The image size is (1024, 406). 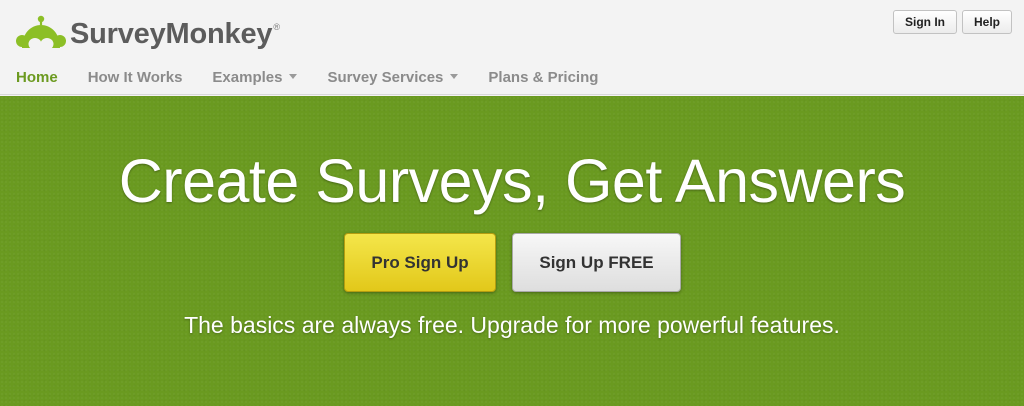 I want to click on nav-item-plans-pricing: Plans & Pricing, so click(x=543, y=77).